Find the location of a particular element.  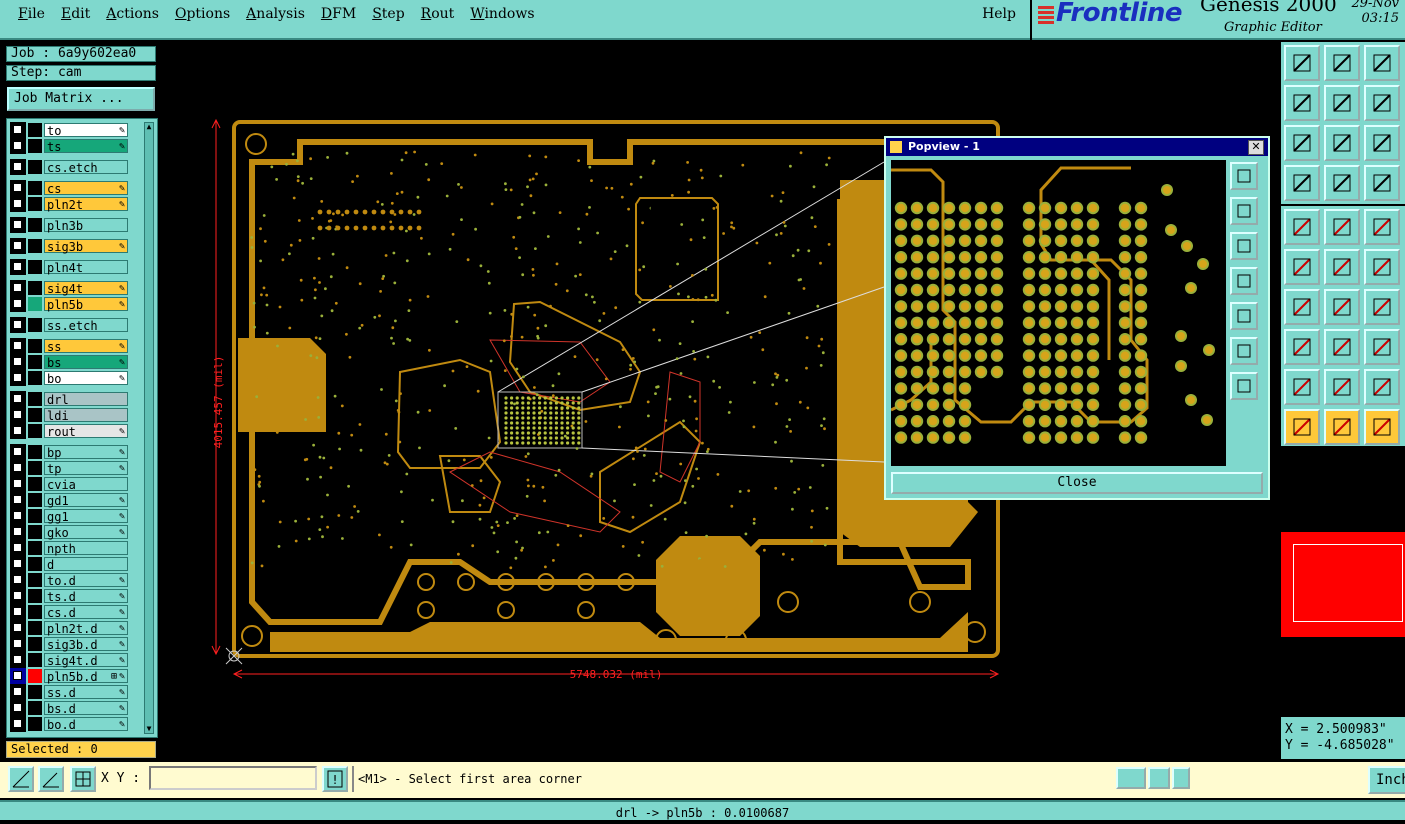

layer-row-pln2t: pln2t ✎ is located at coordinates (71, 204).